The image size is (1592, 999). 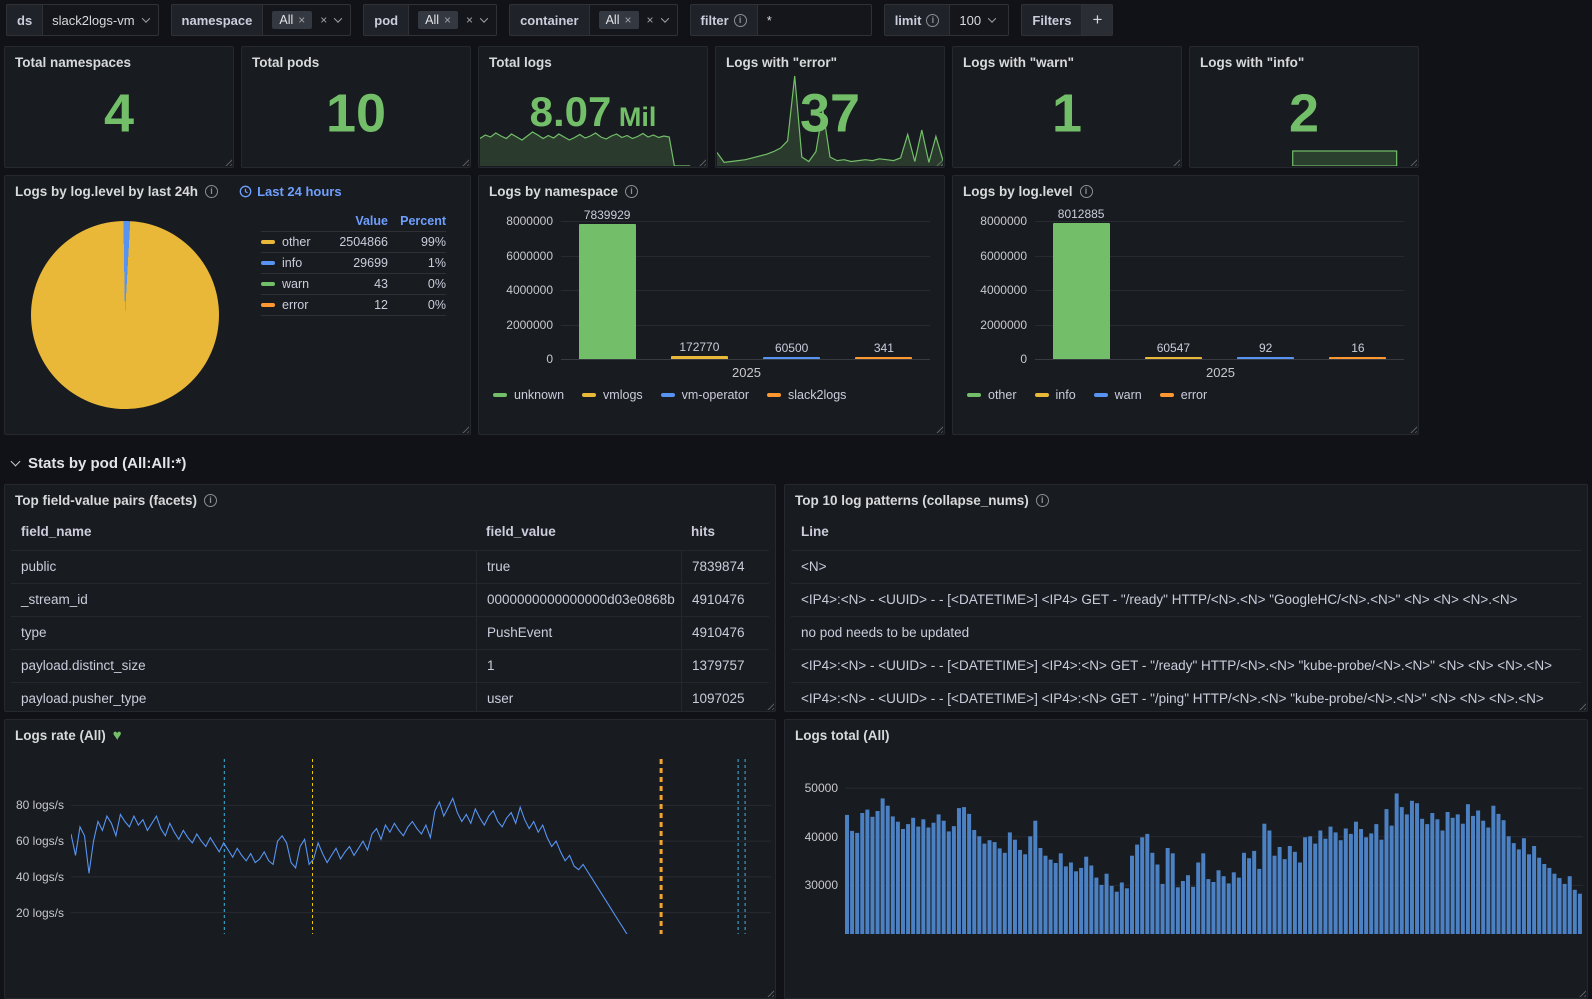 I want to click on panel-title: Logs rate (All), so click(x=60, y=735).